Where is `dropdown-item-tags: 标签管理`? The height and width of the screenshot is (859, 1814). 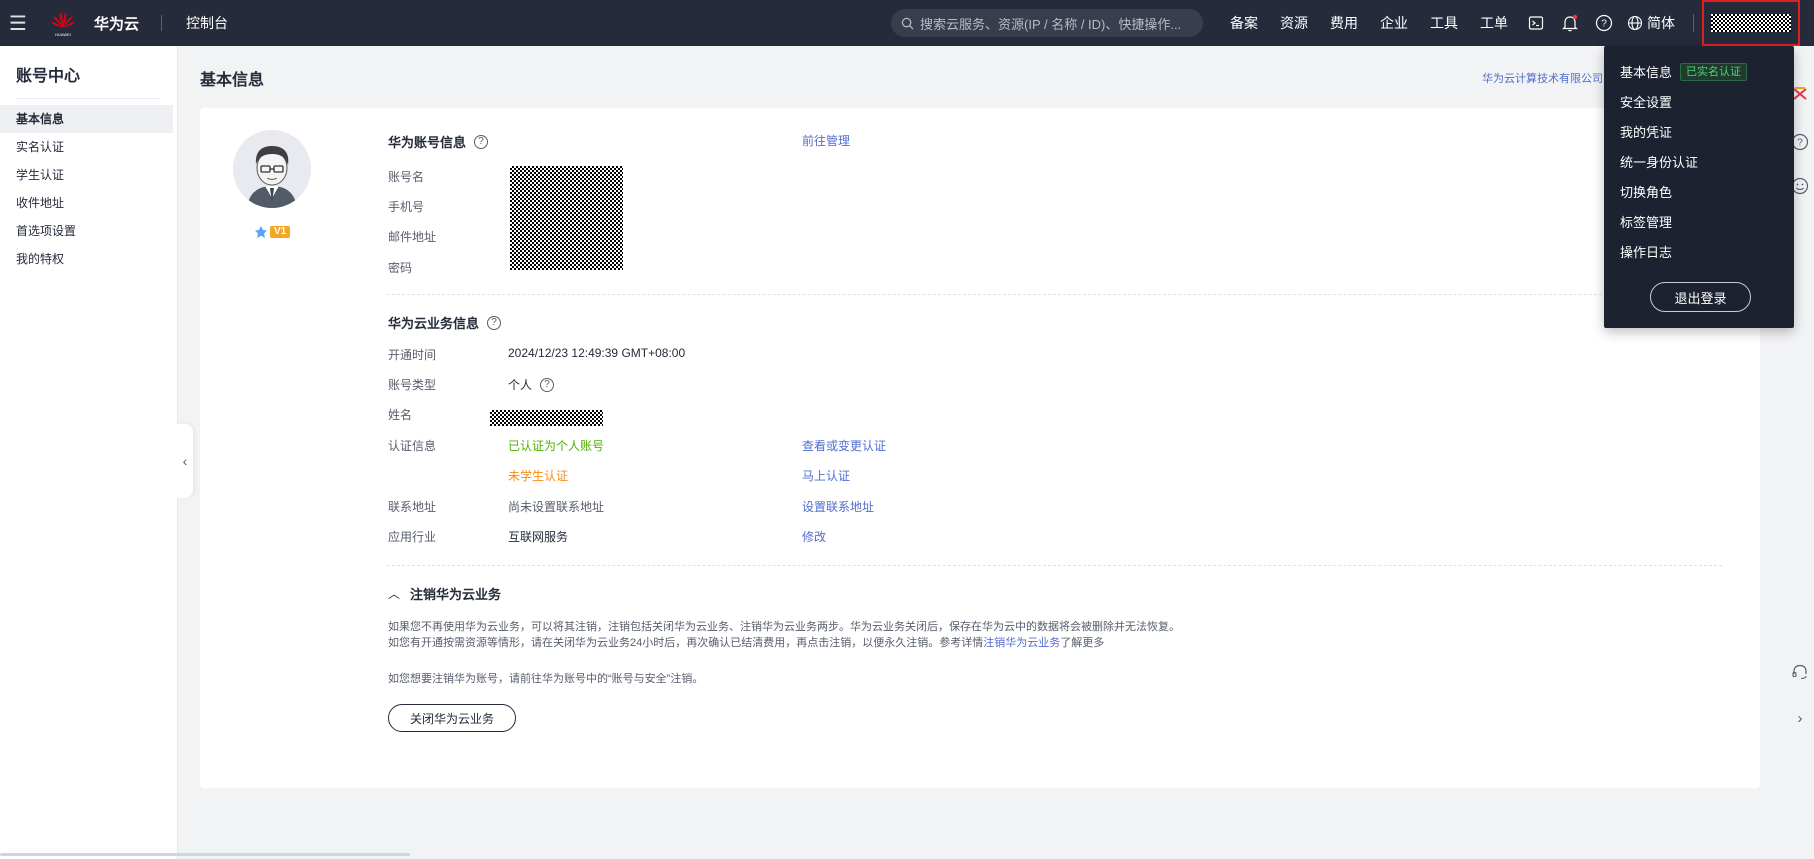 dropdown-item-tags: 标签管理 is located at coordinates (1646, 221).